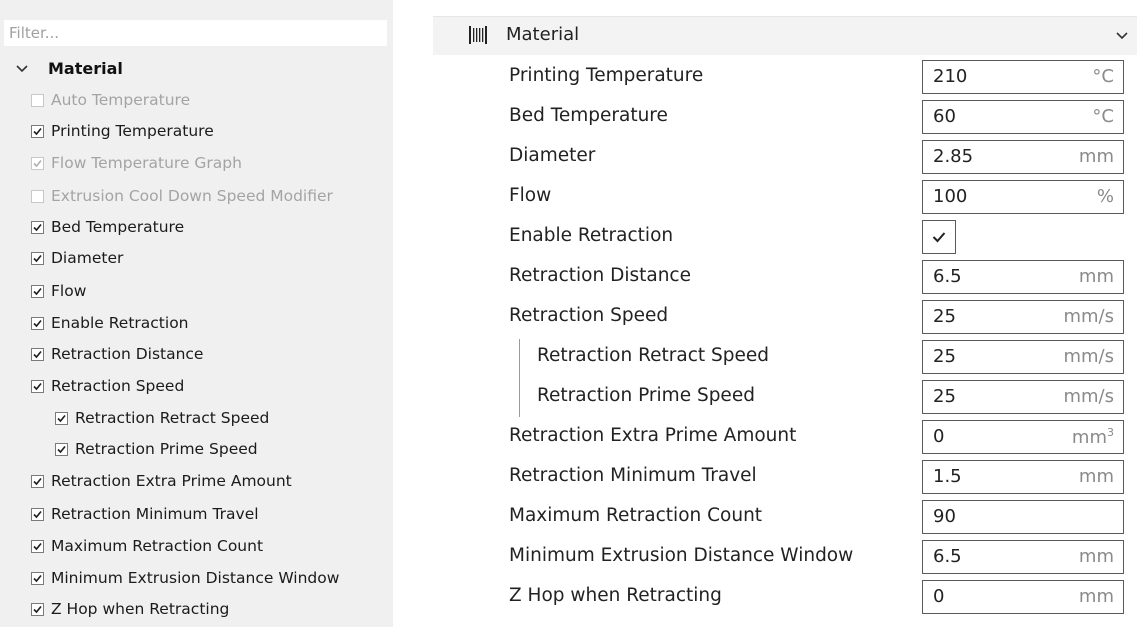 Image resolution: width=1137 pixels, height=627 pixels. Describe the element at coordinates (947, 276) in the screenshot. I see `value-text: 6.5` at that location.